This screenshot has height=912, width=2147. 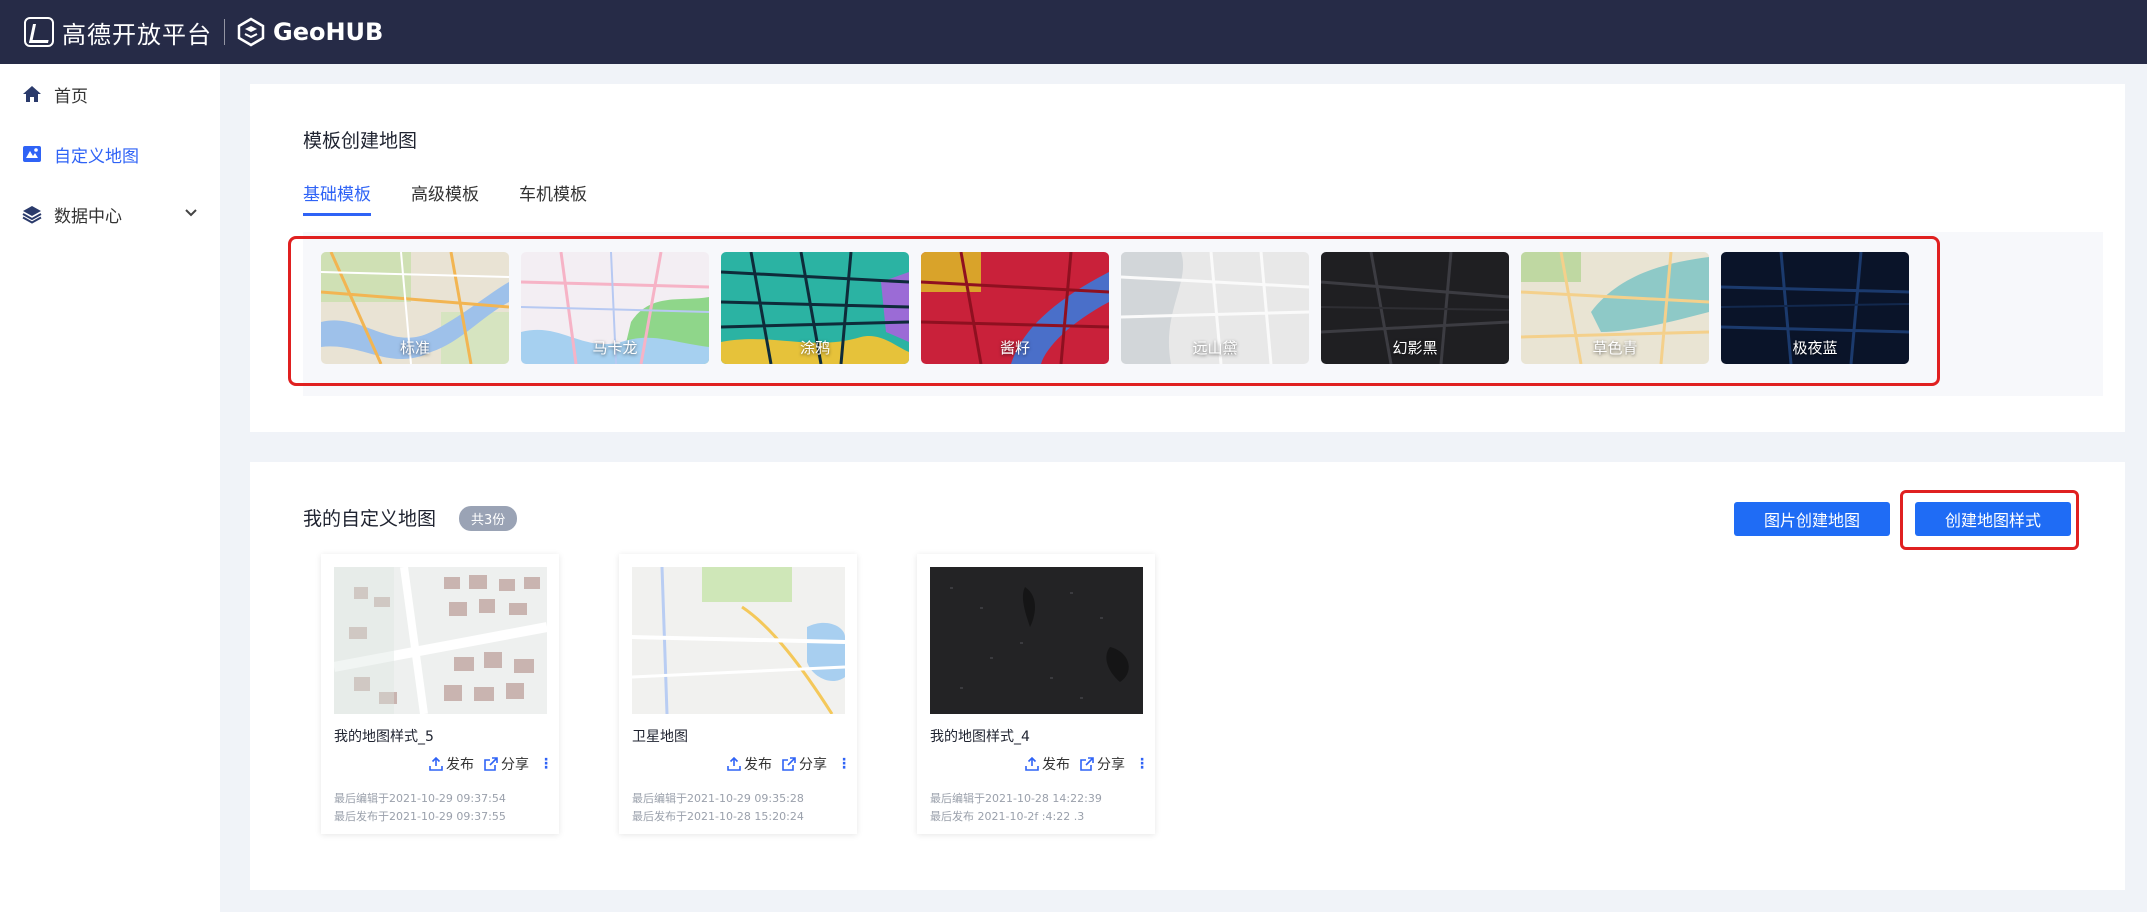 I want to click on template-label: 幻影黑, so click(x=1415, y=348).